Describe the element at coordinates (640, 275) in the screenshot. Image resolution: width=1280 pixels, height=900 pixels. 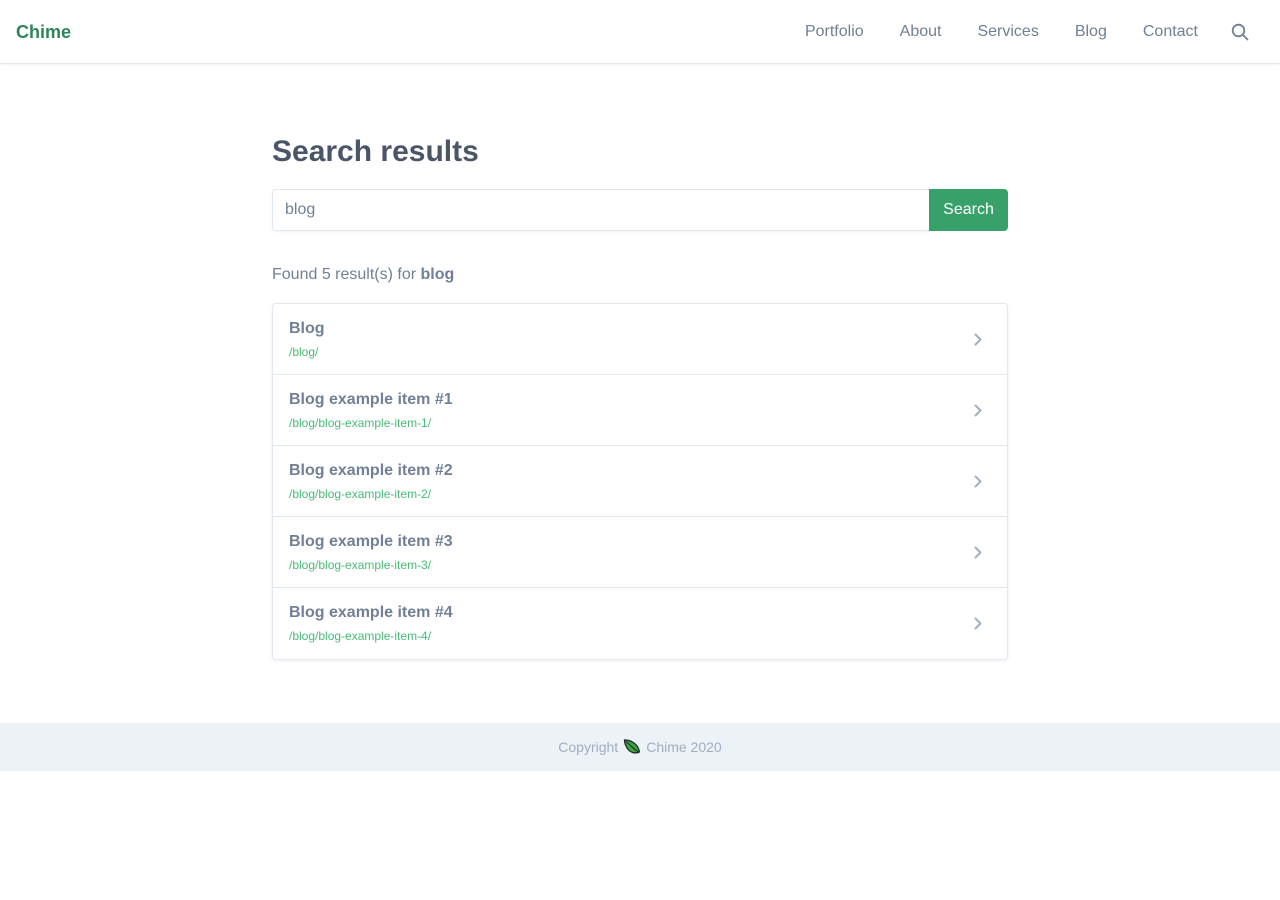
I see `results-summary: Found 5 result(s) for blog` at that location.